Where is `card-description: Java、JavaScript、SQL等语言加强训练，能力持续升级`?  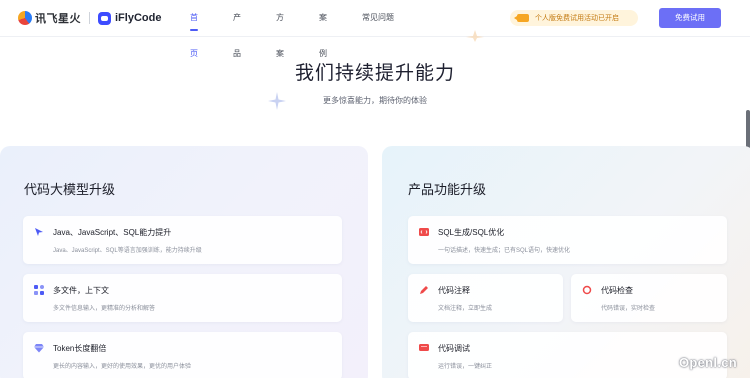 card-description: Java、JavaScript、SQL等语言加强训练，能力持续升级 is located at coordinates (127, 251).